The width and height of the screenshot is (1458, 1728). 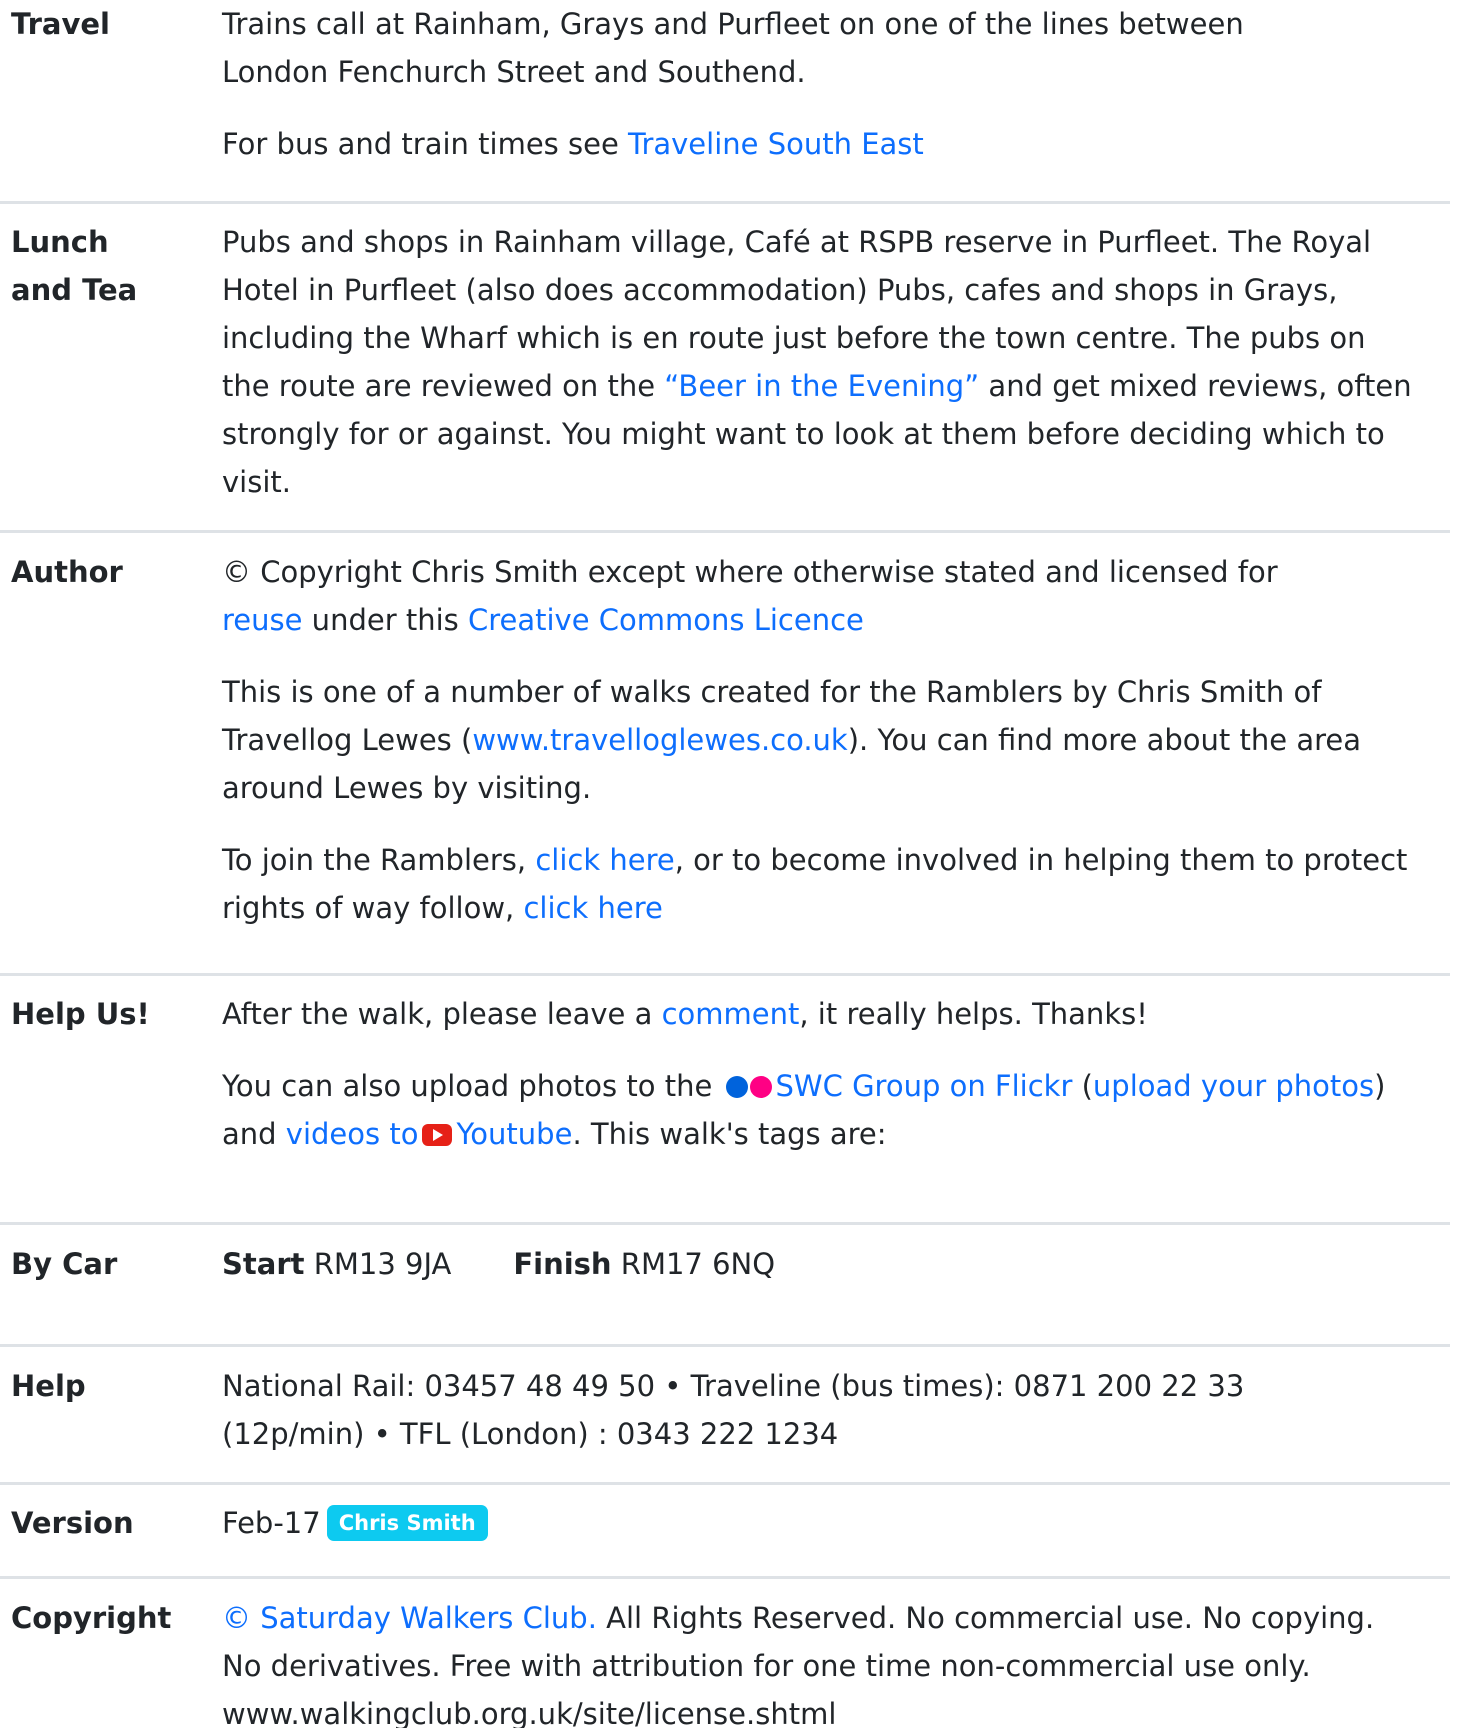 What do you see at coordinates (379, 860) in the screenshot?
I see `author-join-text: To join the Ramblers,` at bounding box center [379, 860].